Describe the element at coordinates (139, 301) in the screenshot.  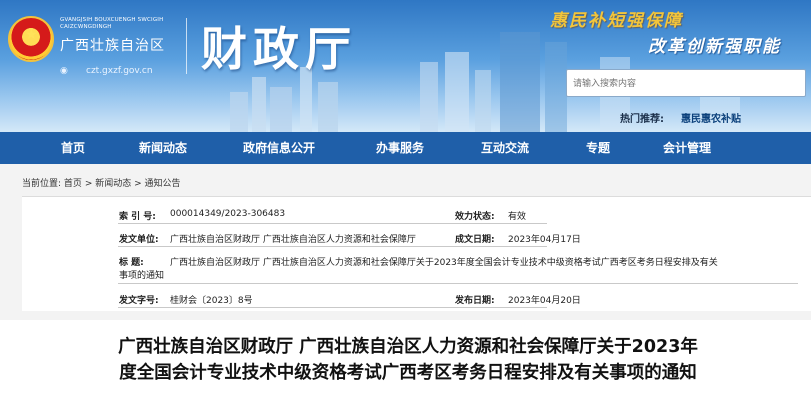
I see `doc-number-label: 发文字号:` at that location.